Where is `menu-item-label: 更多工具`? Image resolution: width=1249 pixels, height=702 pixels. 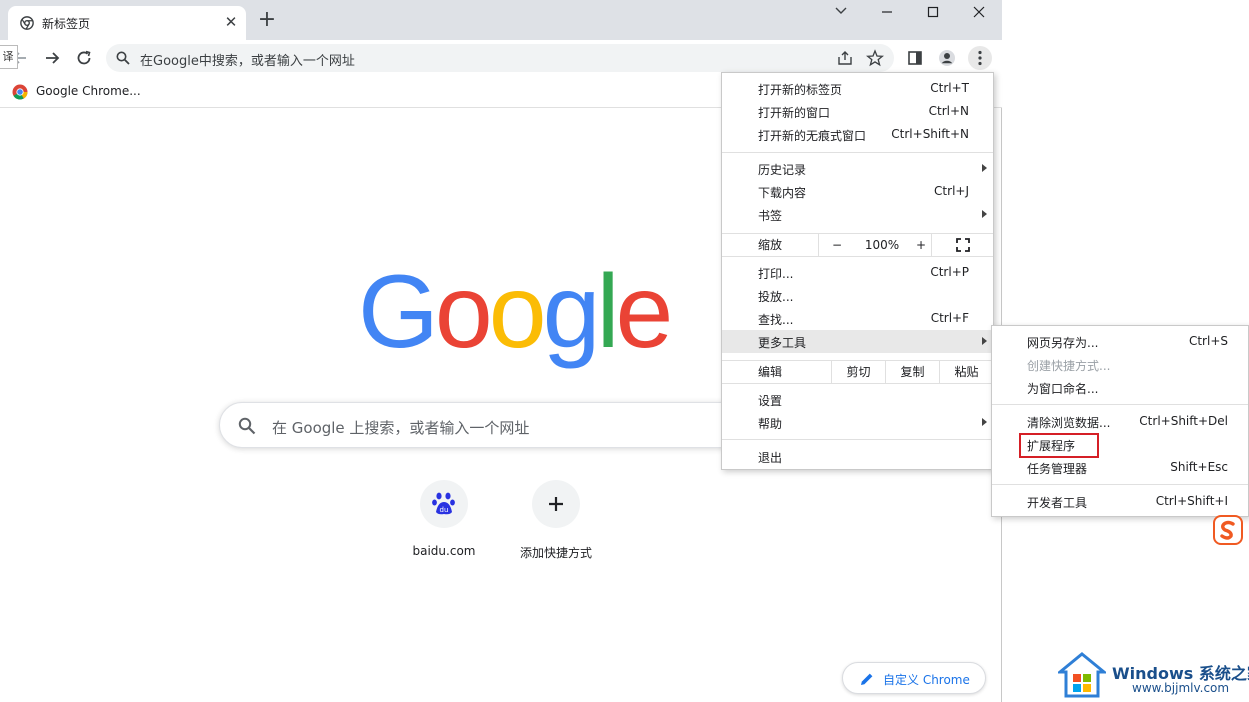
menu-item-label: 更多工具 is located at coordinates (782, 343).